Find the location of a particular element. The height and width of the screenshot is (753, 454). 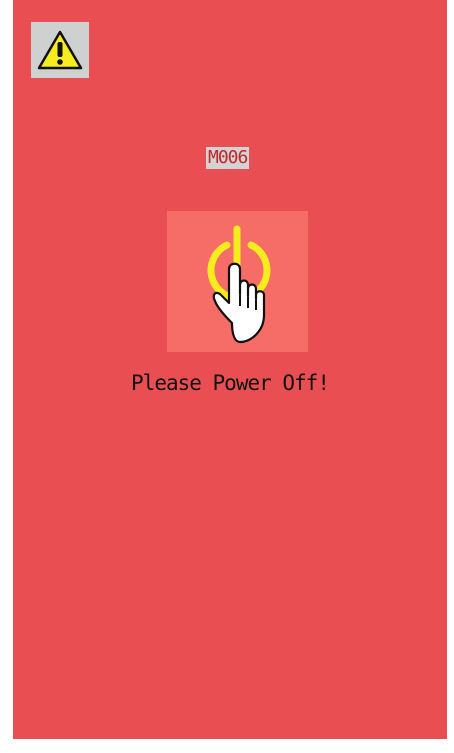

power-off-button is located at coordinates (237, 281).